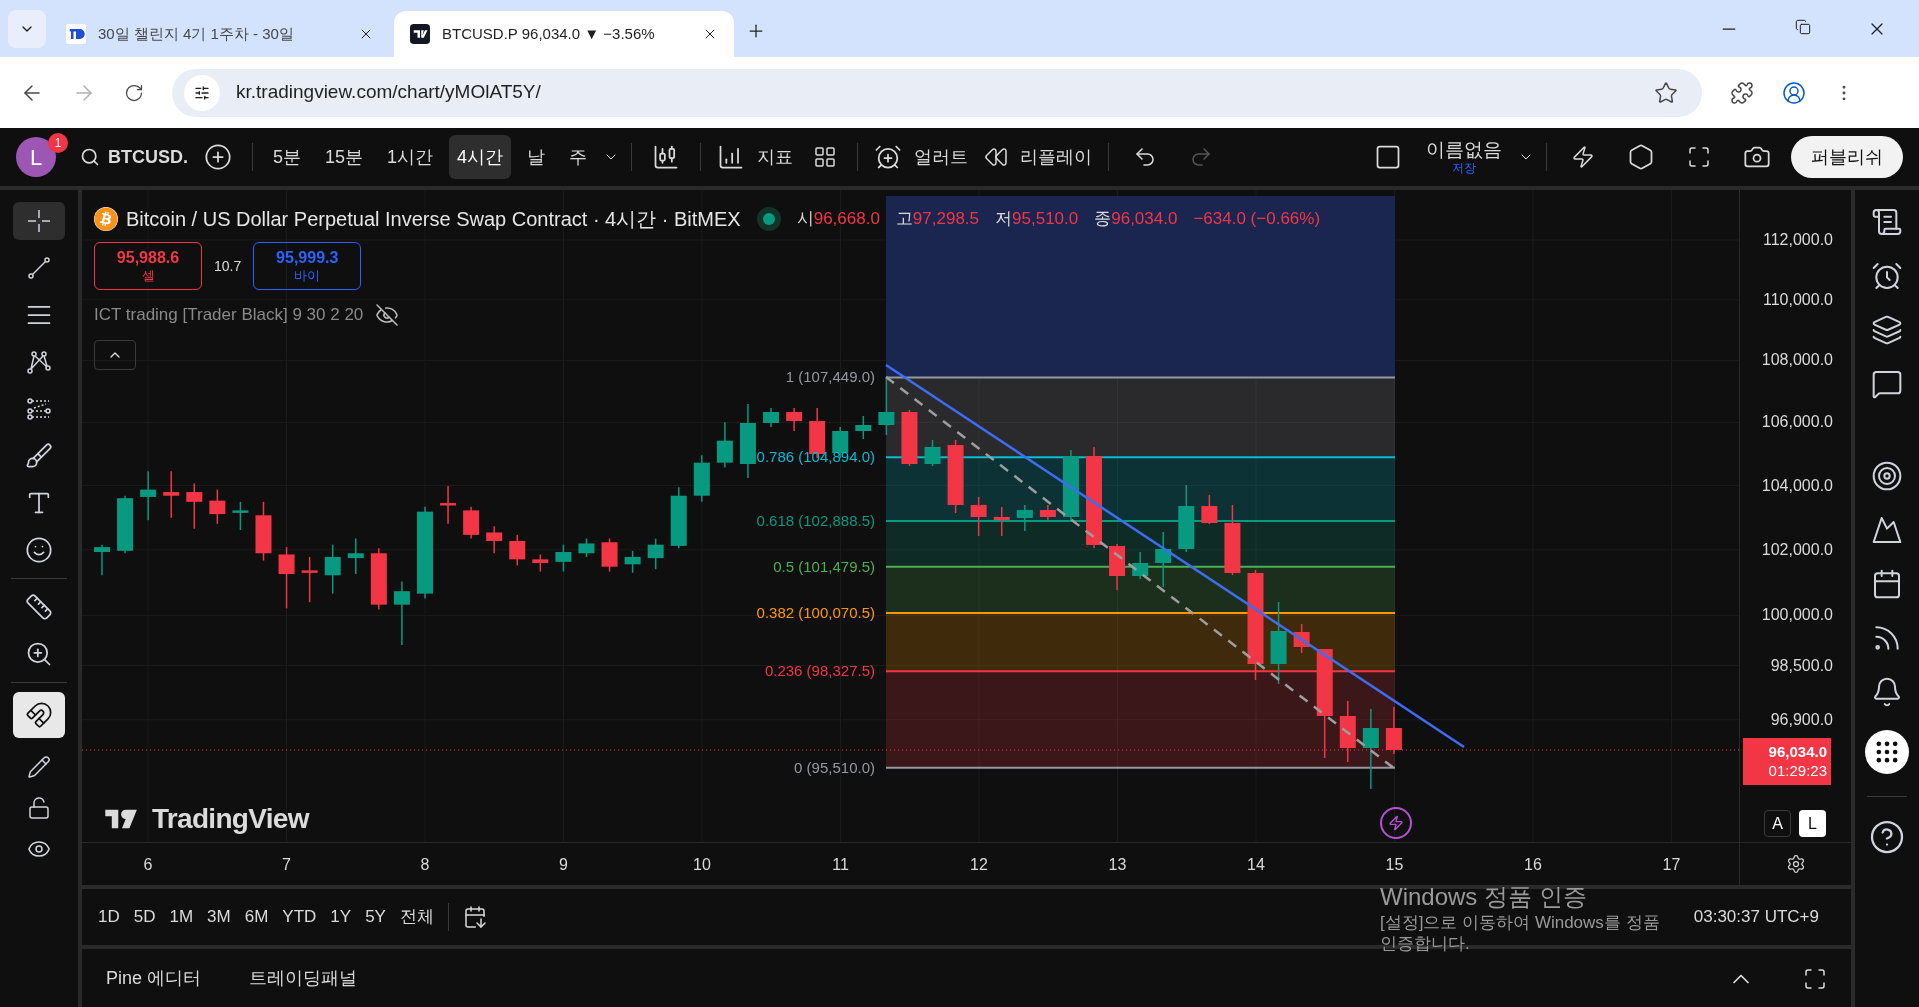  I want to click on indicators-button: 지표, so click(755, 157).